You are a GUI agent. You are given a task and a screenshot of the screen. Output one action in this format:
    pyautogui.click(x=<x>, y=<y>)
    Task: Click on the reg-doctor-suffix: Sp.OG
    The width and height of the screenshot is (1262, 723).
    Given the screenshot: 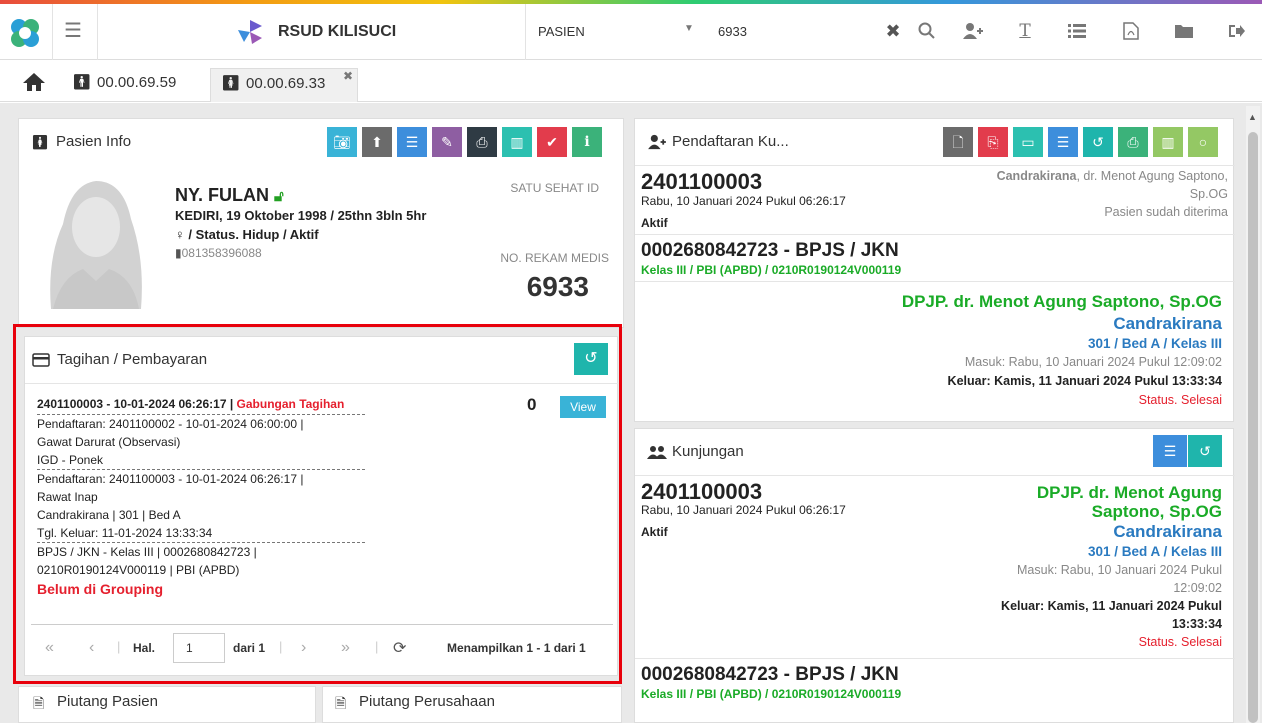 What is the action you would take?
    pyautogui.click(x=1208, y=194)
    